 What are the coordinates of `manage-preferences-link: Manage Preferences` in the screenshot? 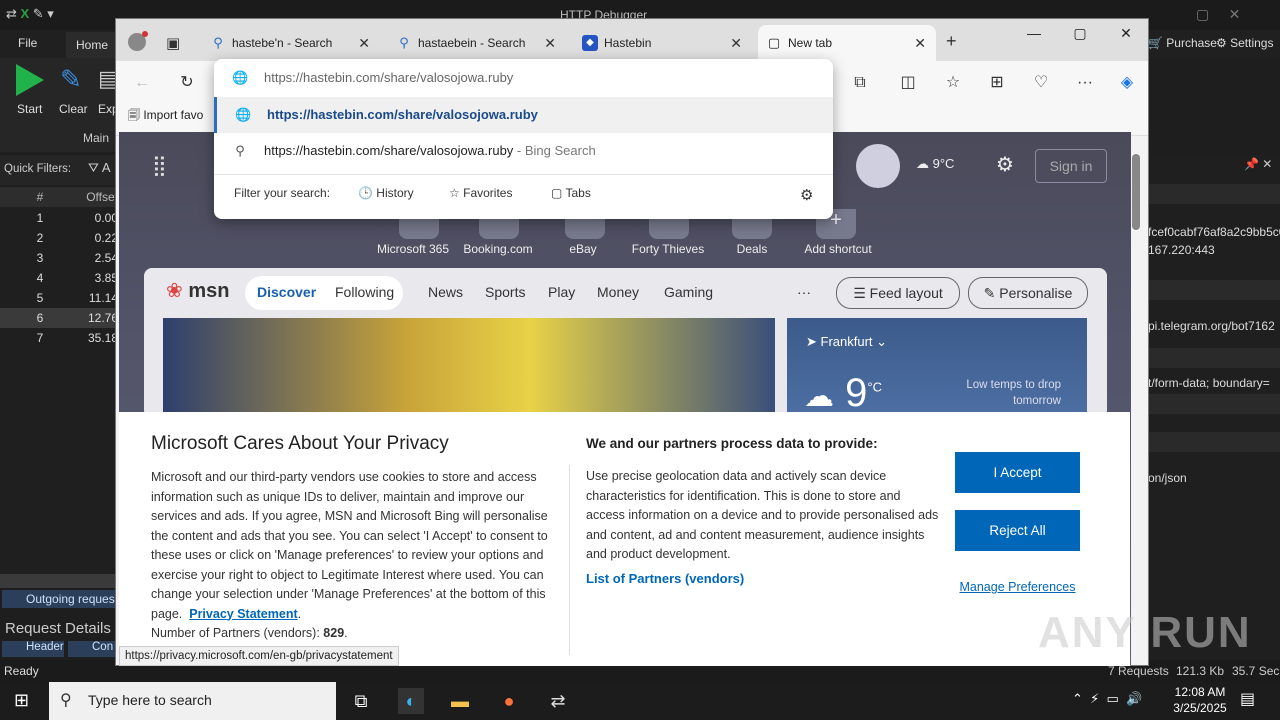 It's located at (1017, 587).